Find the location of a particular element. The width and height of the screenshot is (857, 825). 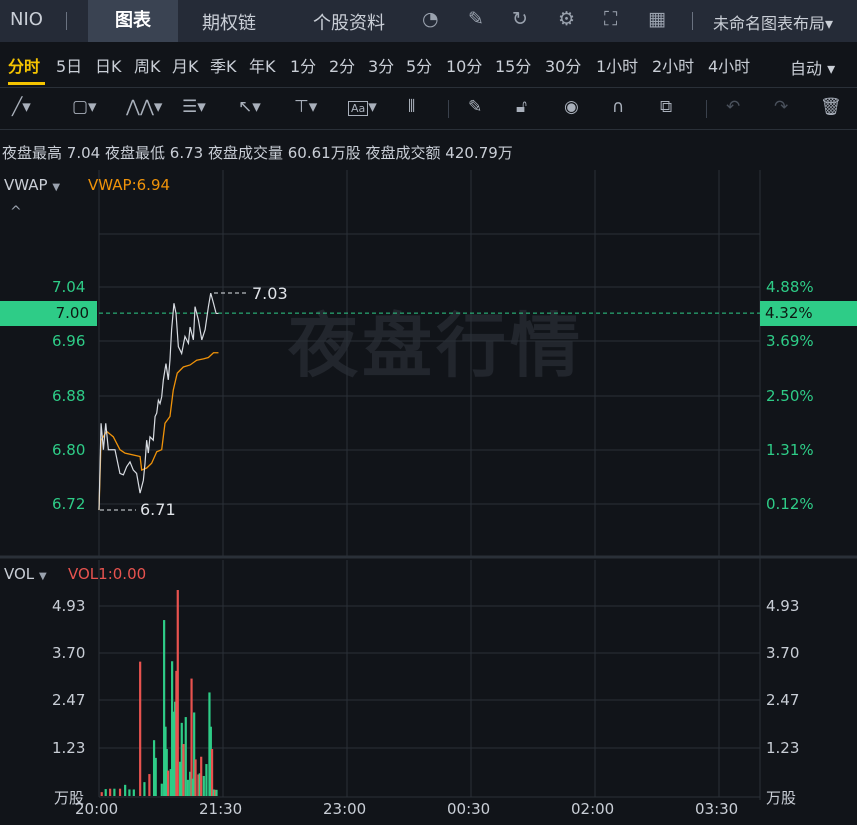

vol-tick: 1.23 is located at coordinates (69, 748).